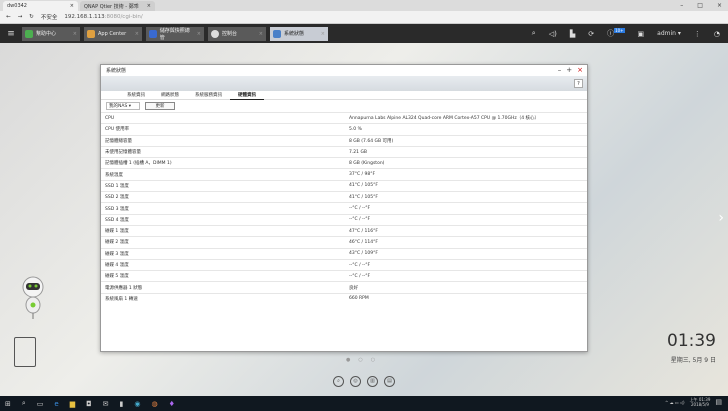 The width and height of the screenshot is (728, 411). I want to click on app-tab: 儲存與快照總管 ×, so click(175, 33).